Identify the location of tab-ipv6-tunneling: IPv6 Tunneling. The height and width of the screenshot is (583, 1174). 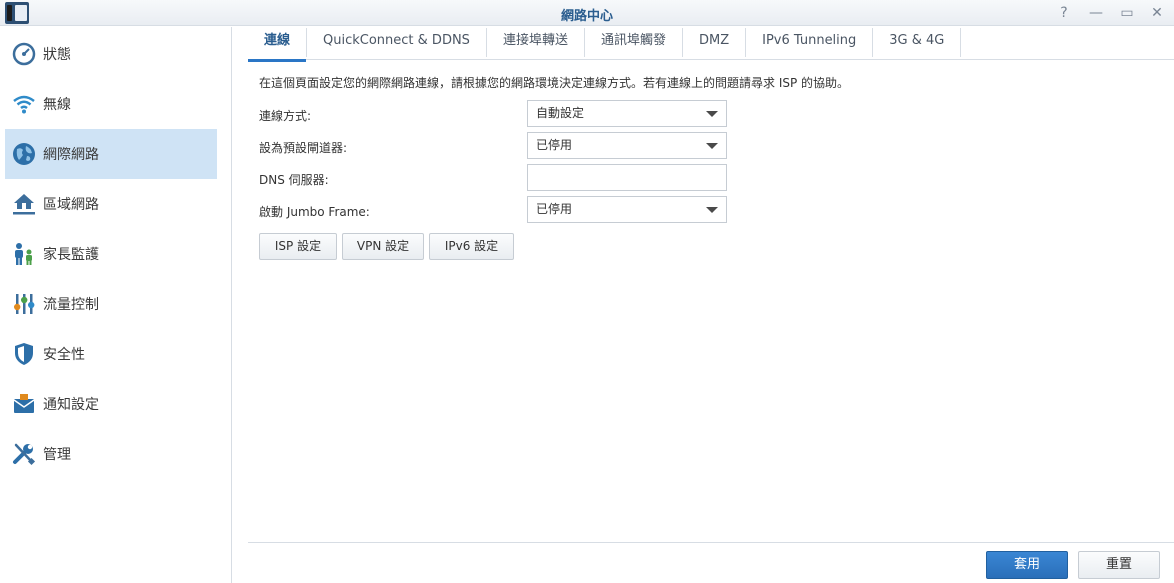
(810, 42).